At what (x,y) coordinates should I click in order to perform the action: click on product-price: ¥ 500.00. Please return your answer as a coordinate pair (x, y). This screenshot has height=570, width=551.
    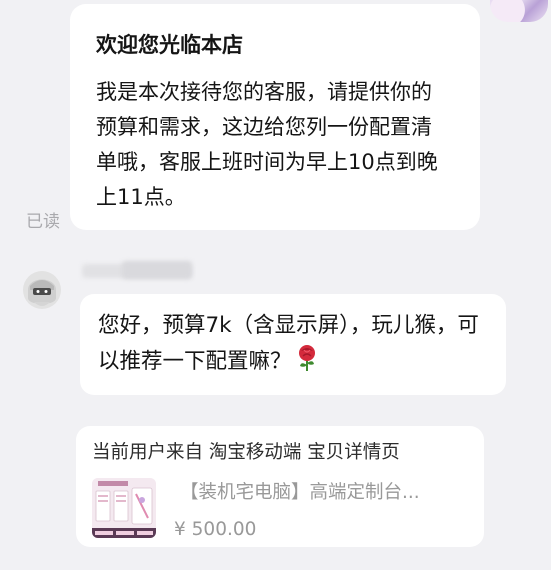
    Looking at the image, I should click on (215, 529).